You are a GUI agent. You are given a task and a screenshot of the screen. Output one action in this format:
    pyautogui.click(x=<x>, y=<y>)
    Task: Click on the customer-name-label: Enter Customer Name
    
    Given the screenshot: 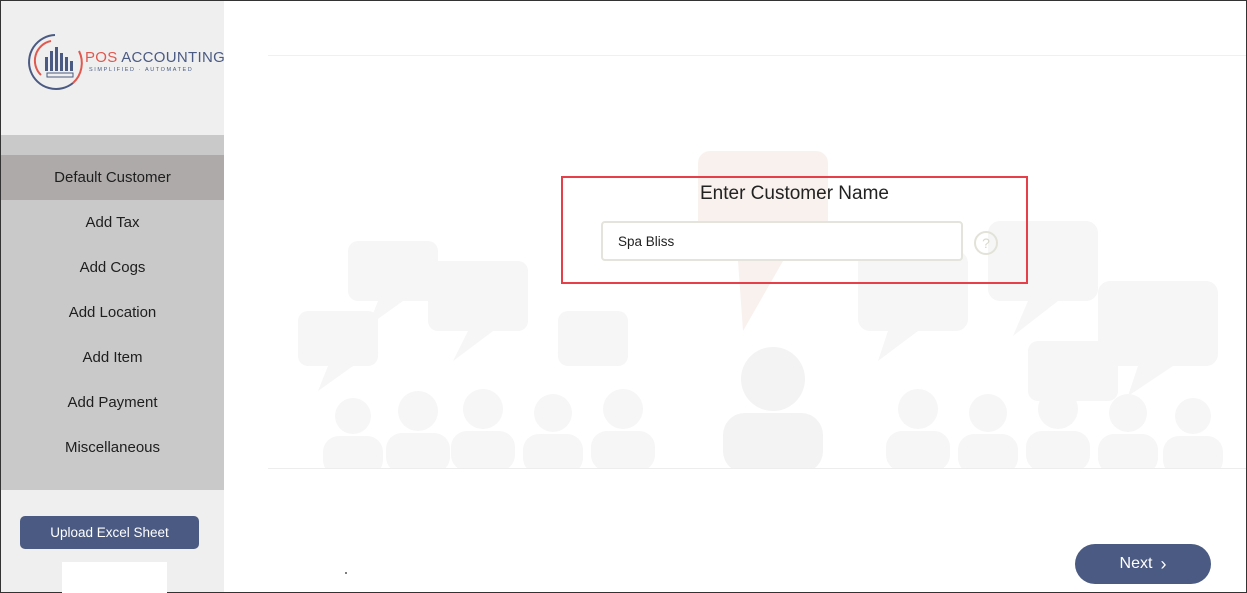 What is the action you would take?
    pyautogui.click(x=794, y=193)
    